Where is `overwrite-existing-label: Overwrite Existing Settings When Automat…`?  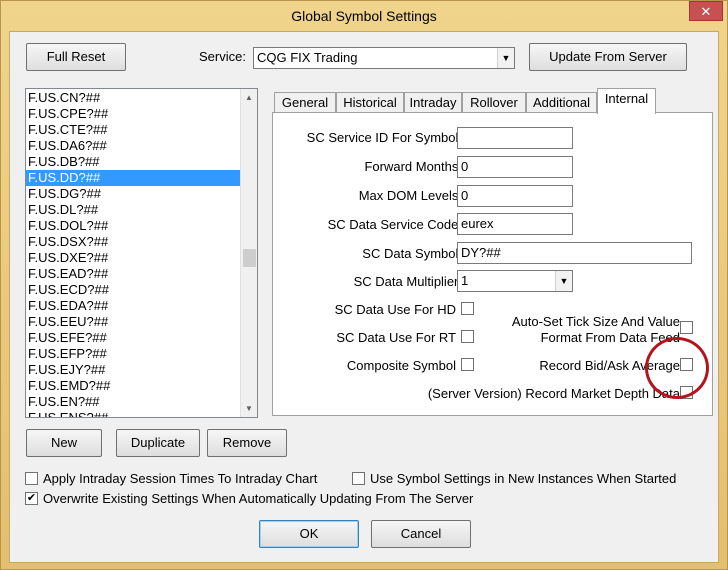
overwrite-existing-label: Overwrite Existing Settings When Automat… is located at coordinates (258, 498).